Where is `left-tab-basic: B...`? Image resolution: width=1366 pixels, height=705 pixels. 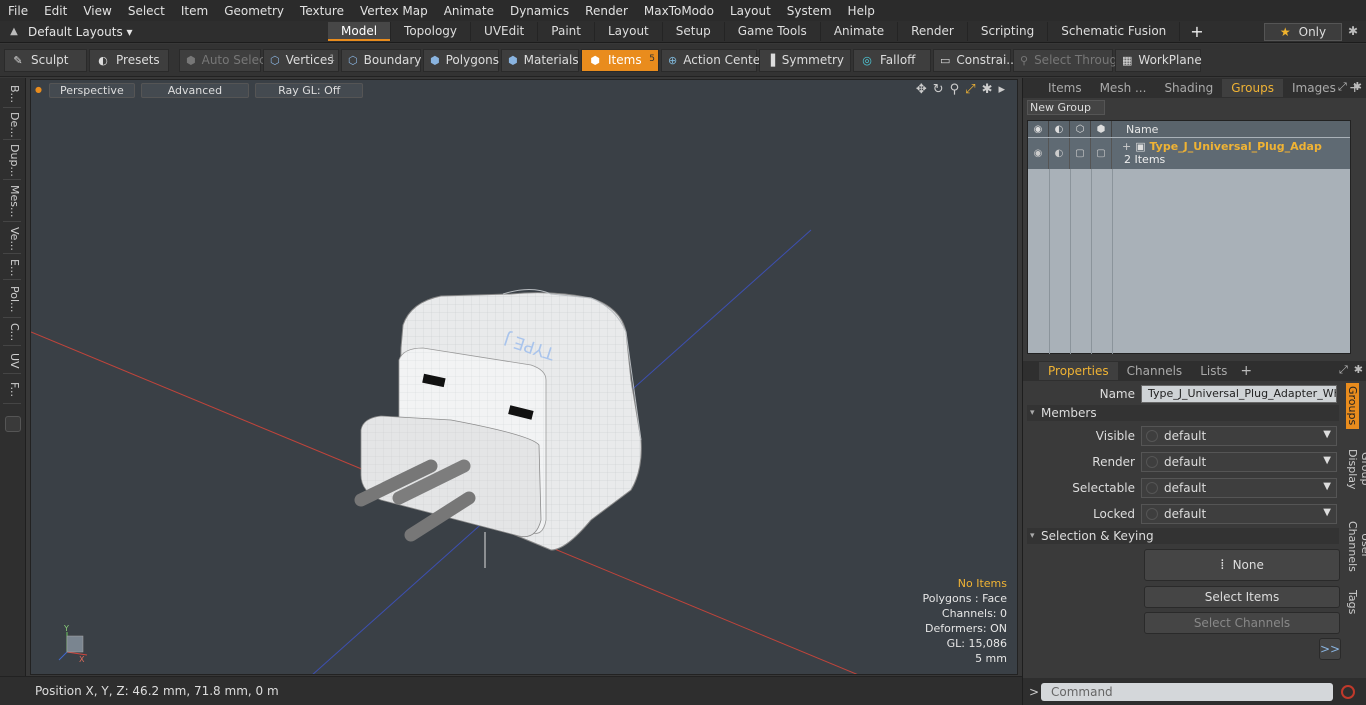 left-tab-basic: B... is located at coordinates (12, 95).